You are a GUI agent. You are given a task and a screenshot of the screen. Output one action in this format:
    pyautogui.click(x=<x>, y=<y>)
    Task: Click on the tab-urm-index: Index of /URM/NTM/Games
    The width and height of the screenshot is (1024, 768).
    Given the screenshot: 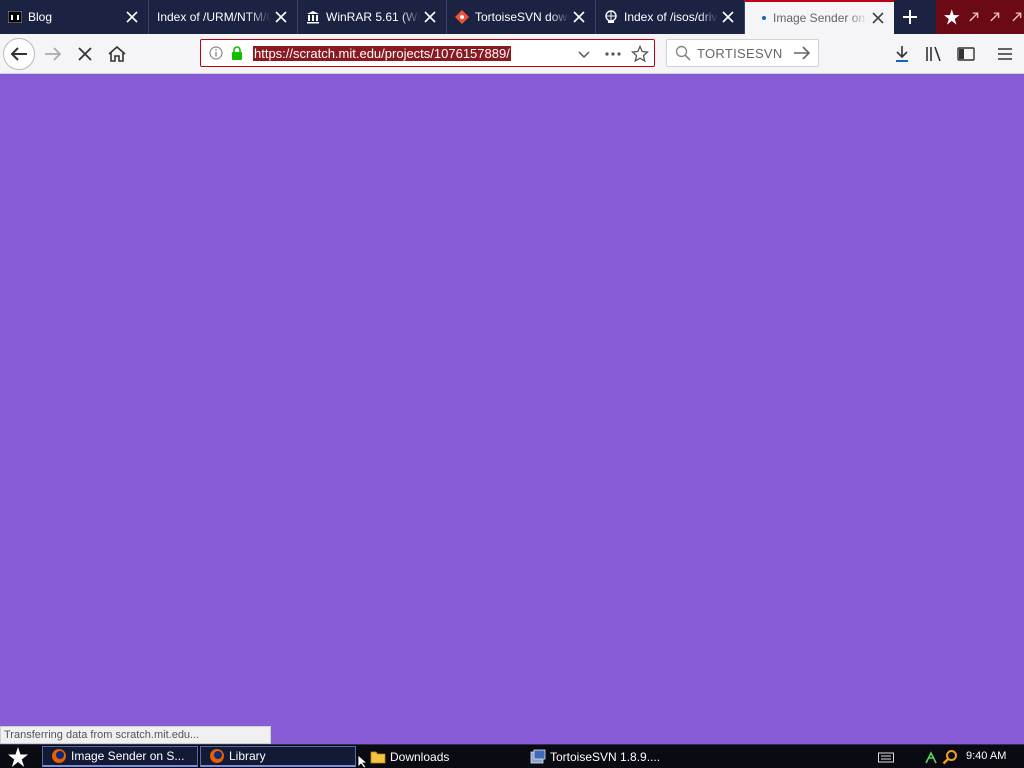 What is the action you would take?
    pyautogui.click(x=223, y=17)
    